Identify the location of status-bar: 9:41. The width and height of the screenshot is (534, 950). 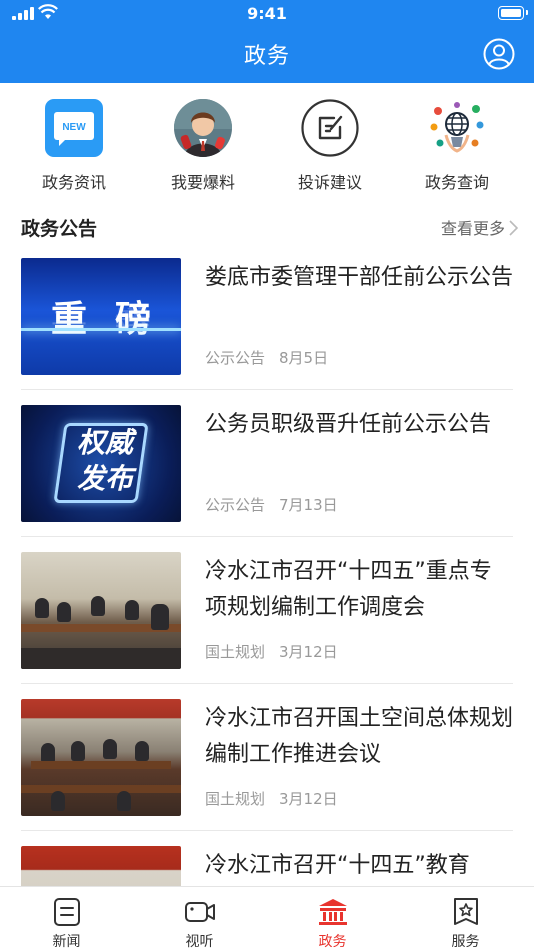
(267, 14).